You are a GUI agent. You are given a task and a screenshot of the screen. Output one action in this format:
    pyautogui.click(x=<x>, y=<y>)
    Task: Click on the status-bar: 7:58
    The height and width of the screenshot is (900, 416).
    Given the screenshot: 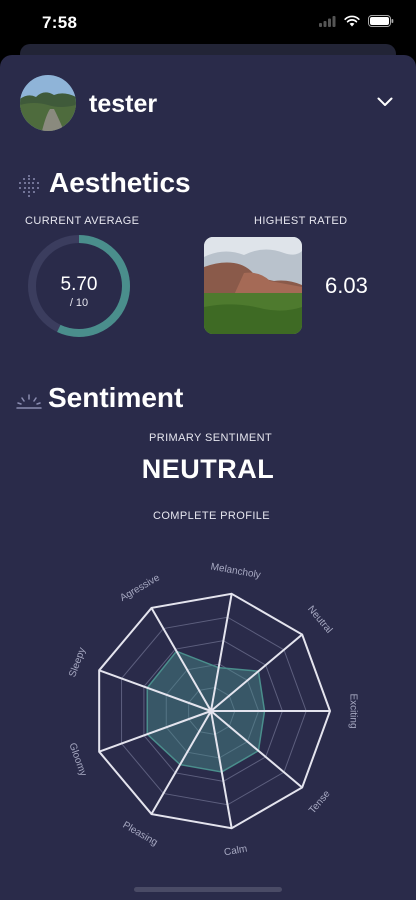 What is the action you would take?
    pyautogui.click(x=208, y=23)
    